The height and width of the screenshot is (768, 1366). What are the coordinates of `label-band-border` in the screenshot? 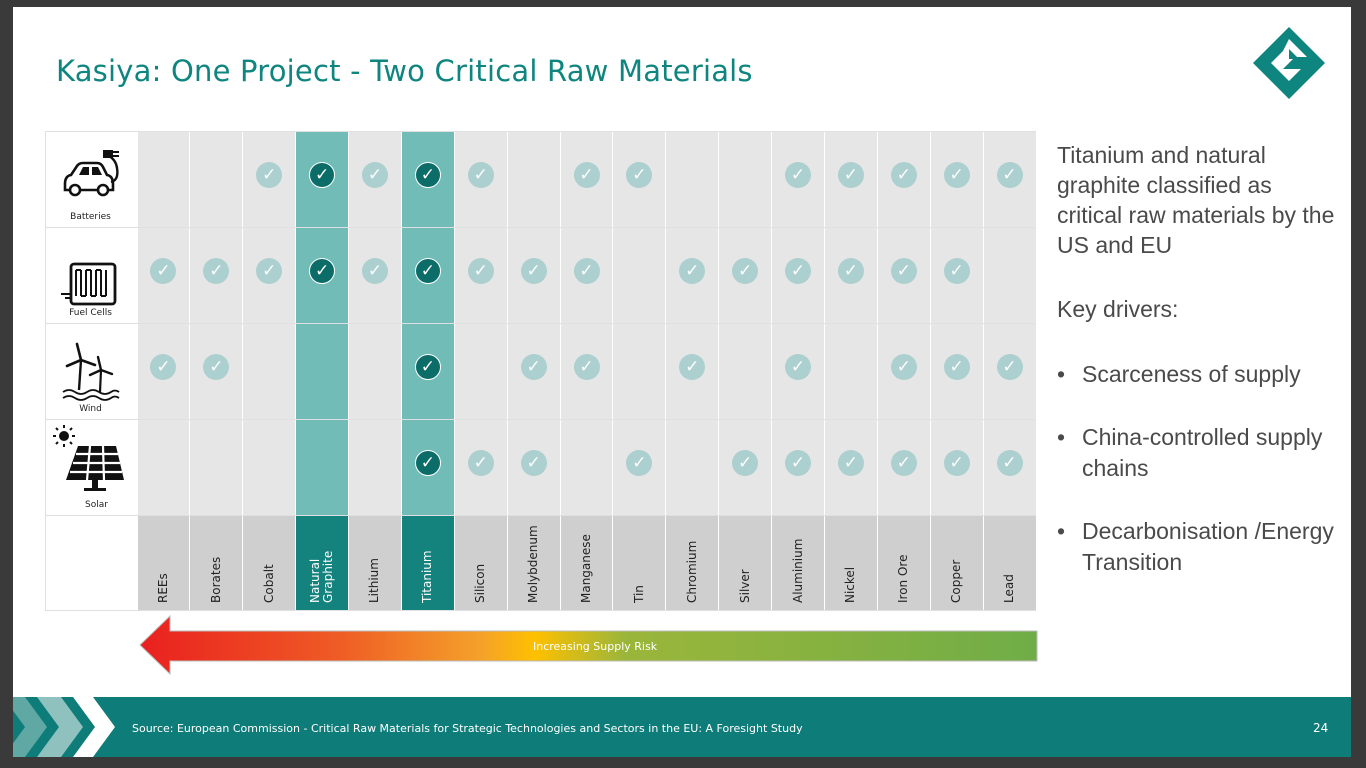 It's located at (91, 515).